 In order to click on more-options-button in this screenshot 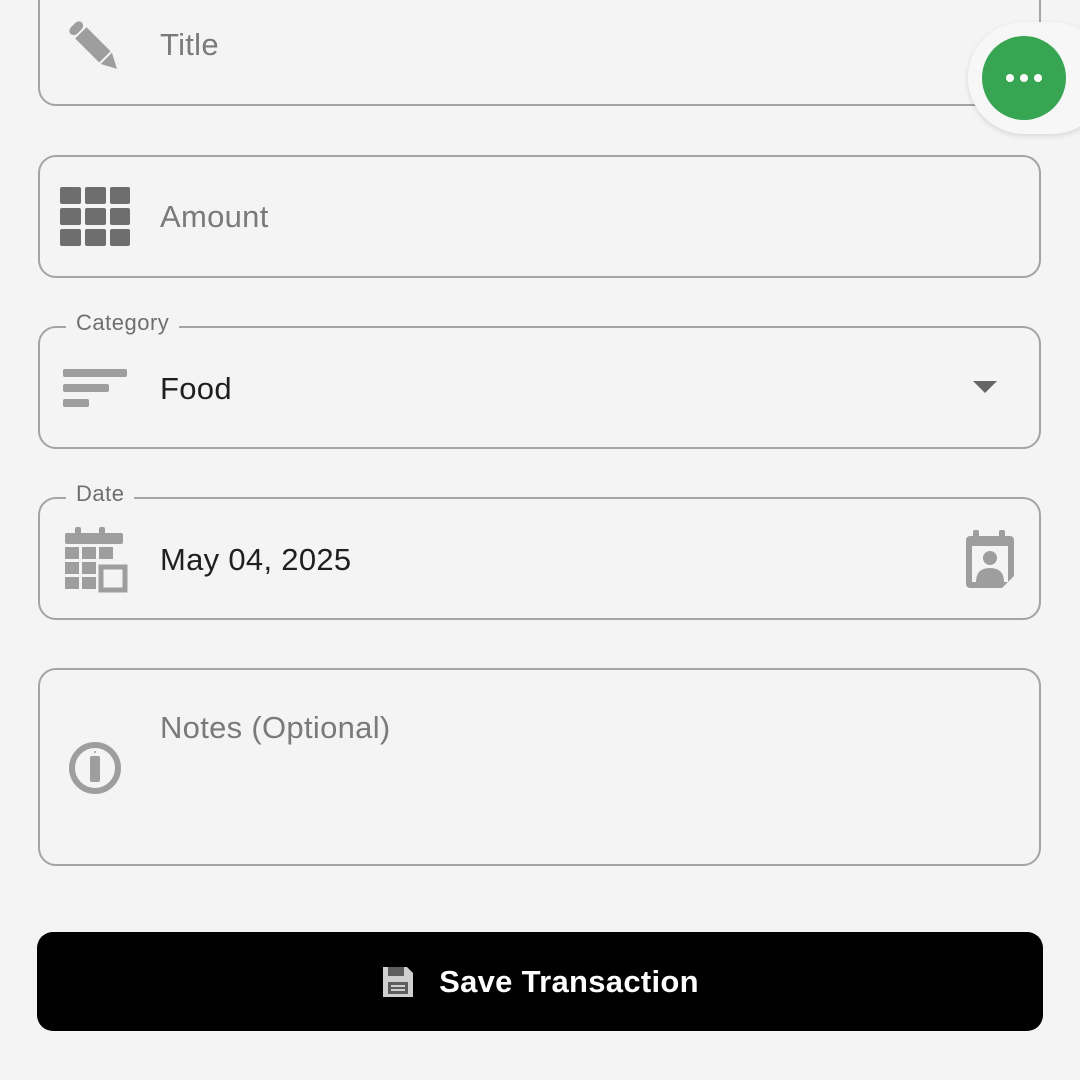, I will do `click(1024, 78)`.